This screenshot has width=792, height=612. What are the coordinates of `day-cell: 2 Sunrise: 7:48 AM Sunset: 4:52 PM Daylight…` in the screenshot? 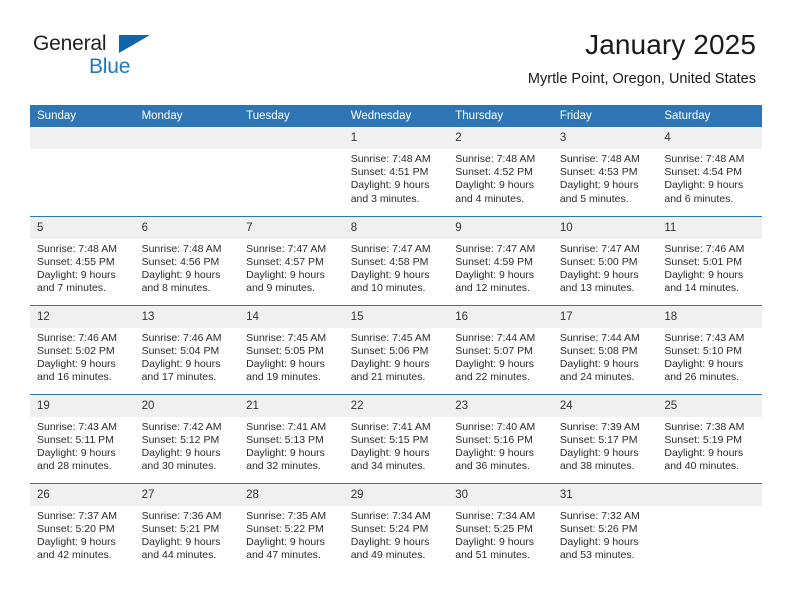 It's located at (500, 171).